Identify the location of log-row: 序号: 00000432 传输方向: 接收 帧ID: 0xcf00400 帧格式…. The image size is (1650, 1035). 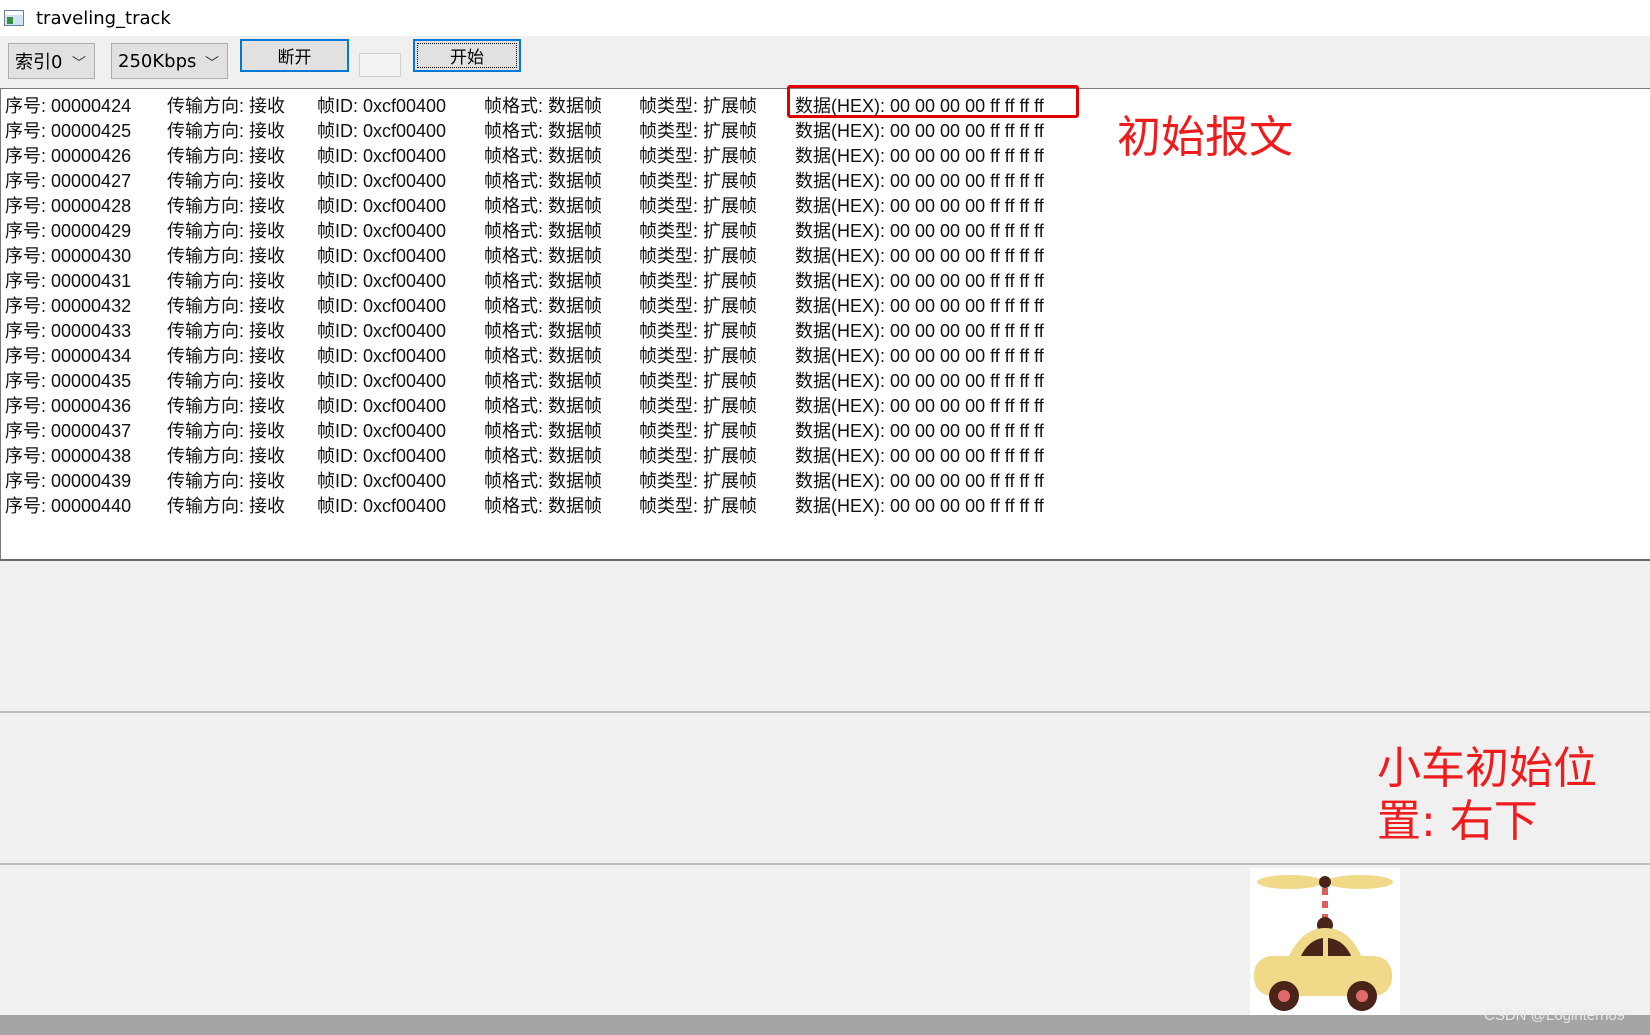
(551, 304).